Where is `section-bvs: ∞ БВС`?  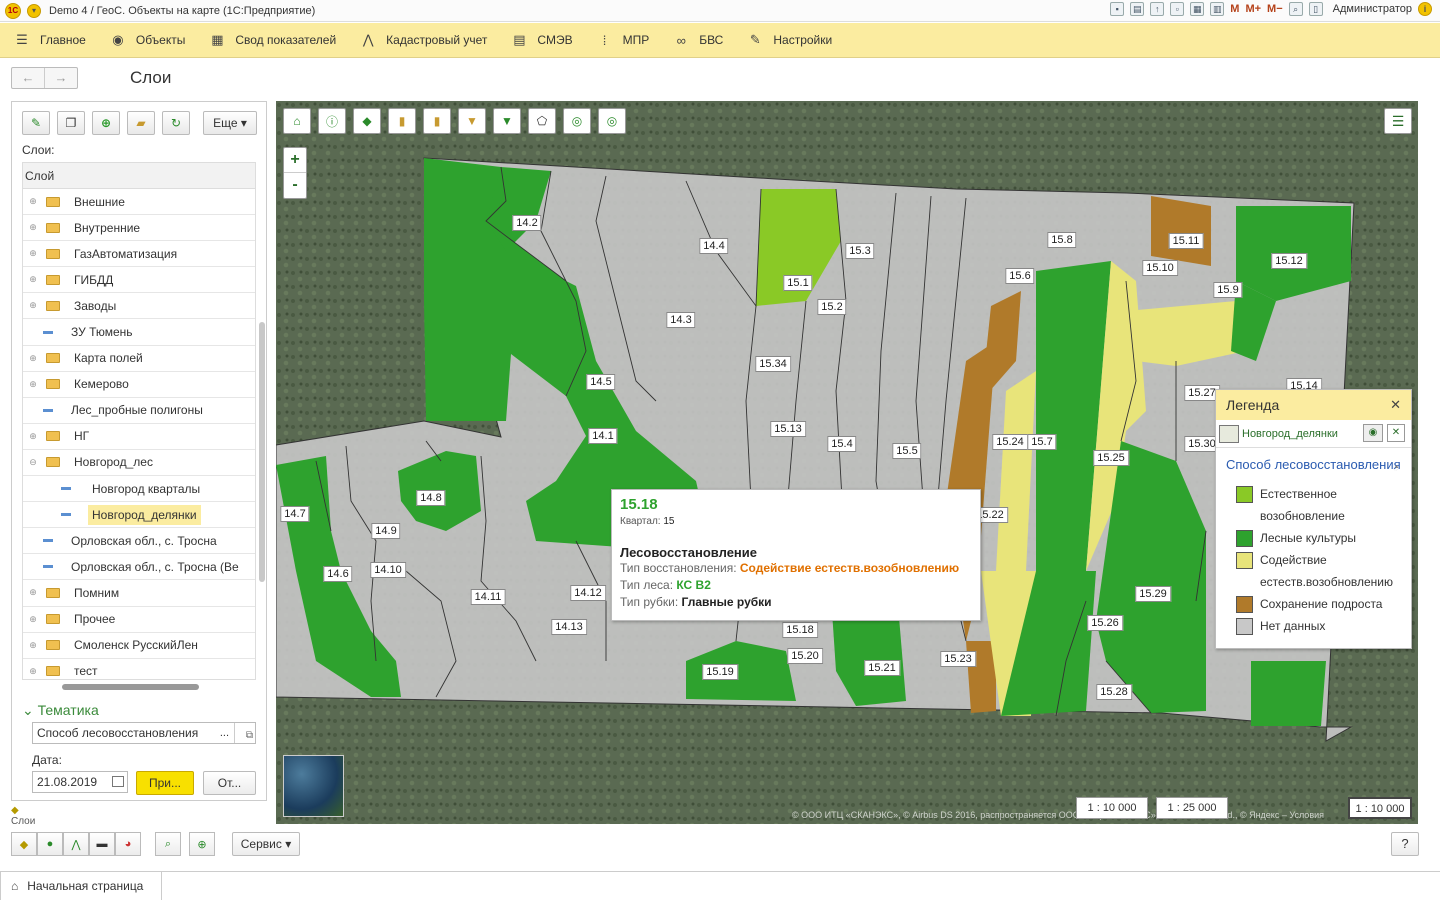 section-bvs: ∞ БВС is located at coordinates (698, 40).